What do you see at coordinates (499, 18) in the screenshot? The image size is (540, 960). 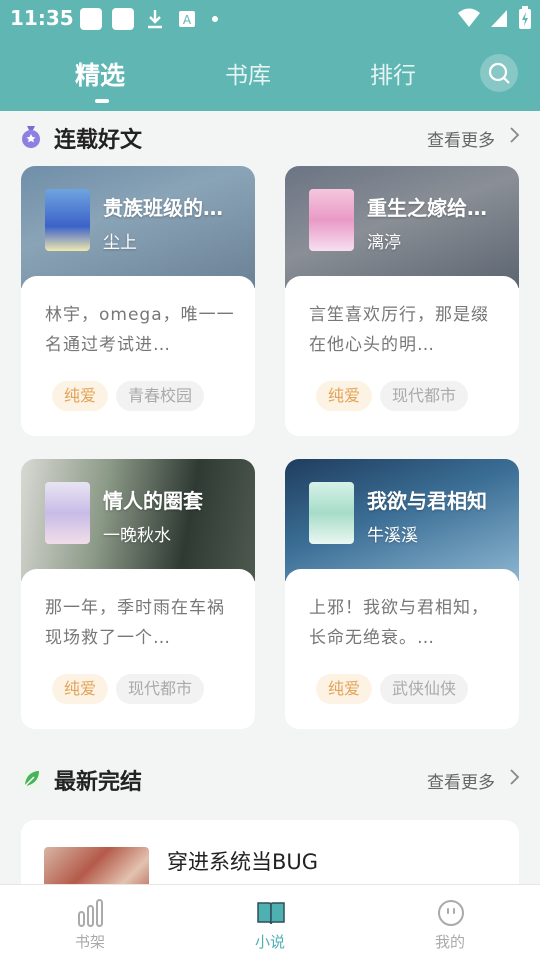 I see `cell-signal-icon` at bounding box center [499, 18].